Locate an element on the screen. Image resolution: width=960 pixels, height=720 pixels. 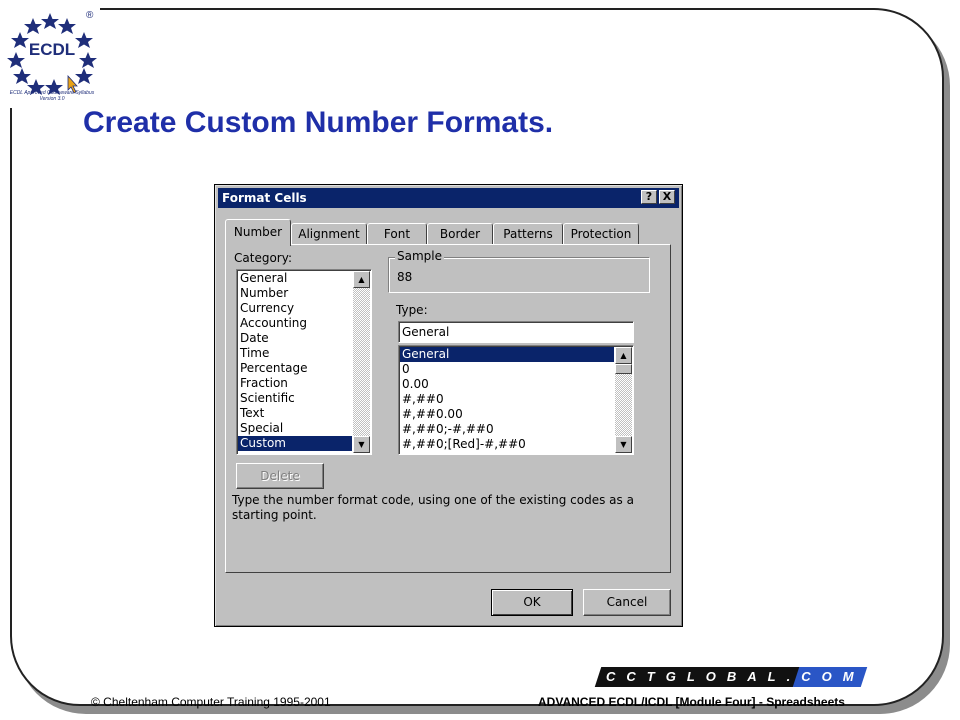
tab-alignment: Alignment is located at coordinates (329, 234).